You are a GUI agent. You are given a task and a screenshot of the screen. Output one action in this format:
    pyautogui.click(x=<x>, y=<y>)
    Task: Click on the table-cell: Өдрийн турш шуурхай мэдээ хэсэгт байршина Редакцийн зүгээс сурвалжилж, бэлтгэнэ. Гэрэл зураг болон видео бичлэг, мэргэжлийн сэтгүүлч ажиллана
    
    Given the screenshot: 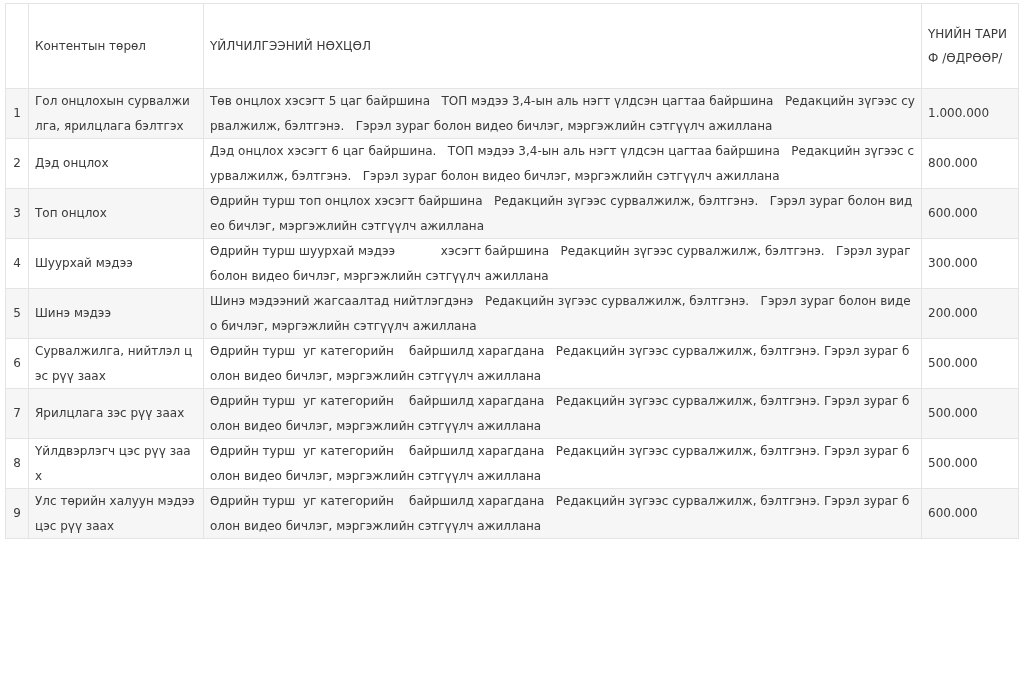 What is the action you would take?
    pyautogui.click(x=562, y=263)
    